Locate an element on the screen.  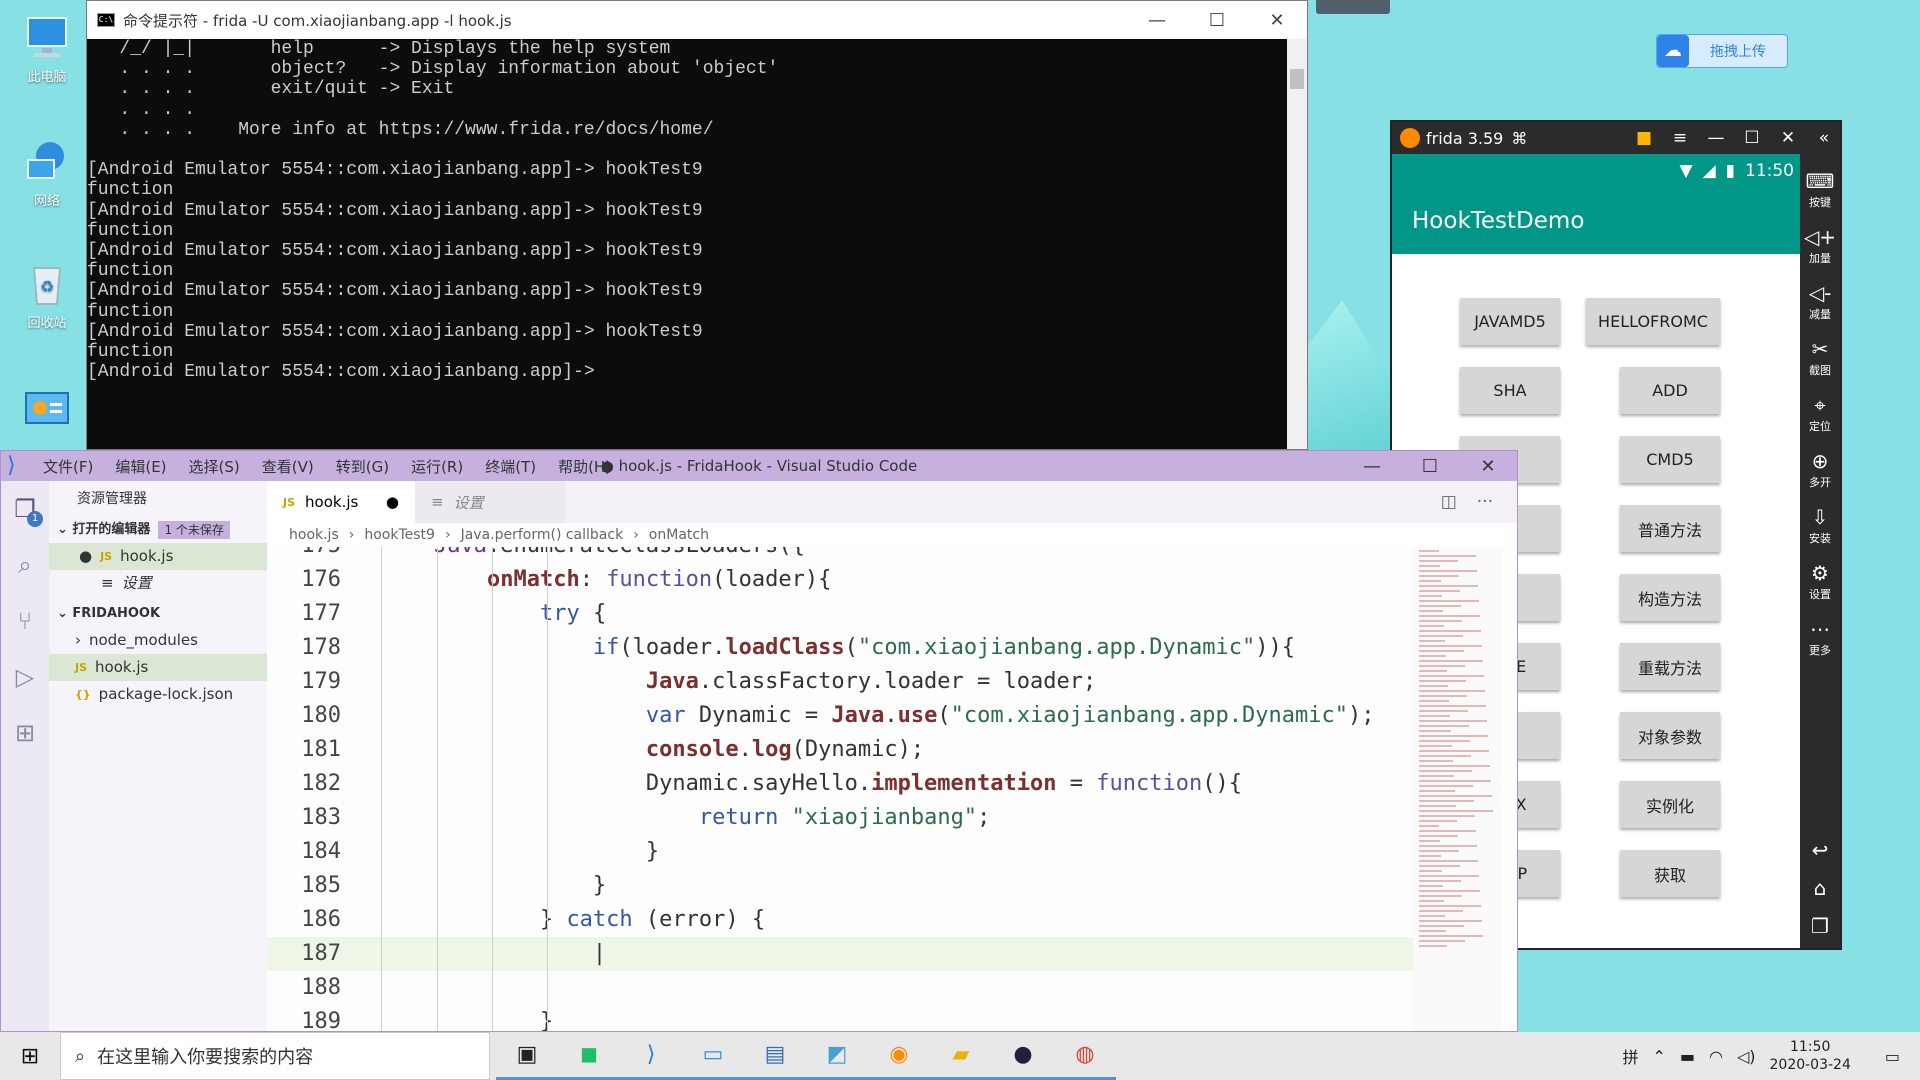
app-button: 普通方法 is located at coordinates (1670, 528).